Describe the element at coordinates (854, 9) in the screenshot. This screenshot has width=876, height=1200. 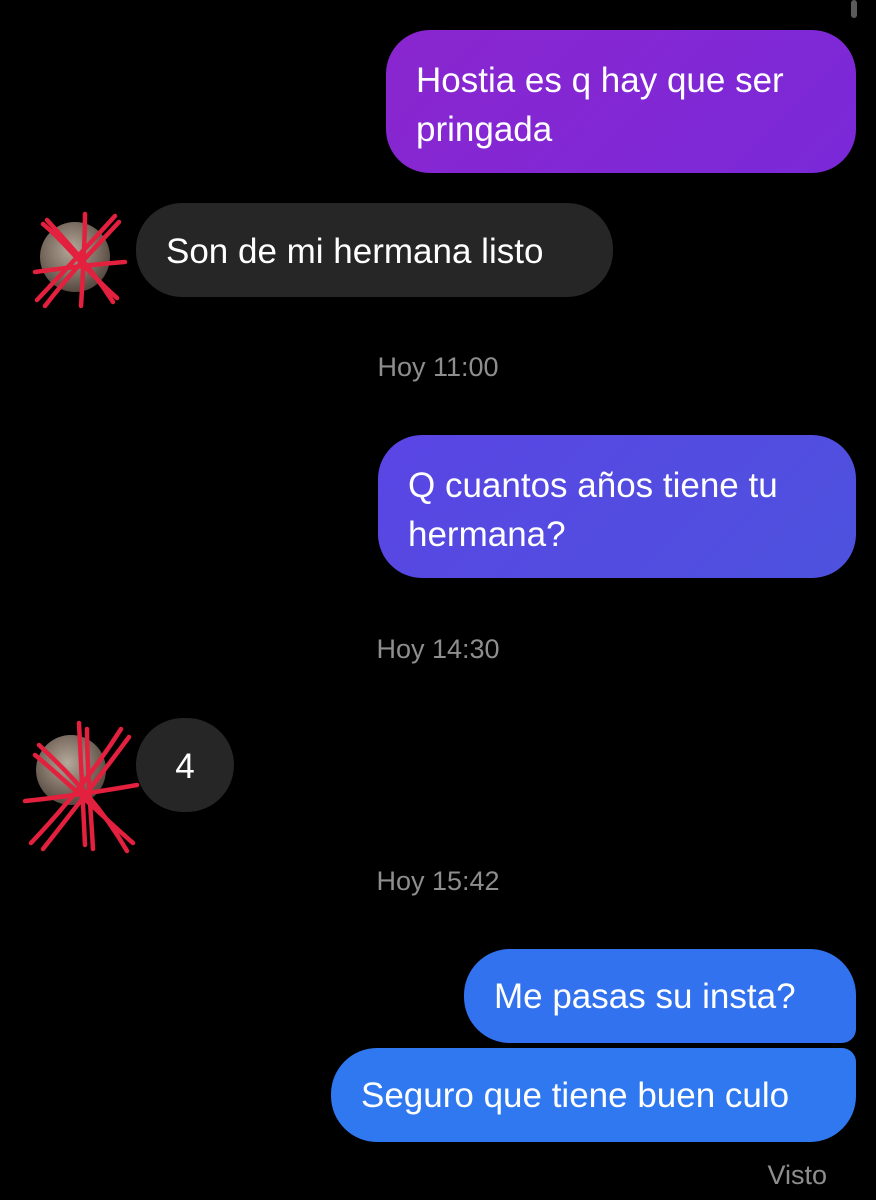
I see `scrollbar` at that location.